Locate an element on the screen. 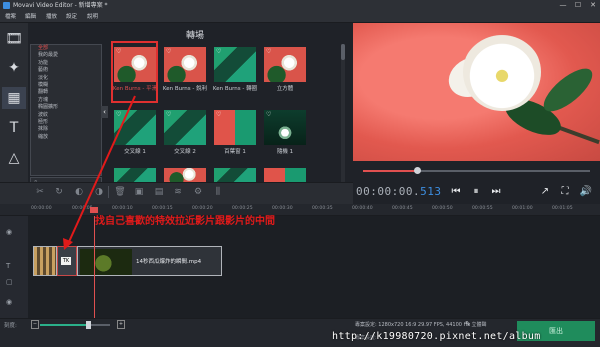 The width and height of the screenshot is (600, 347). video-clip: 14秒西瓜爆炸的瞬間.mp4 is located at coordinates (149, 261).